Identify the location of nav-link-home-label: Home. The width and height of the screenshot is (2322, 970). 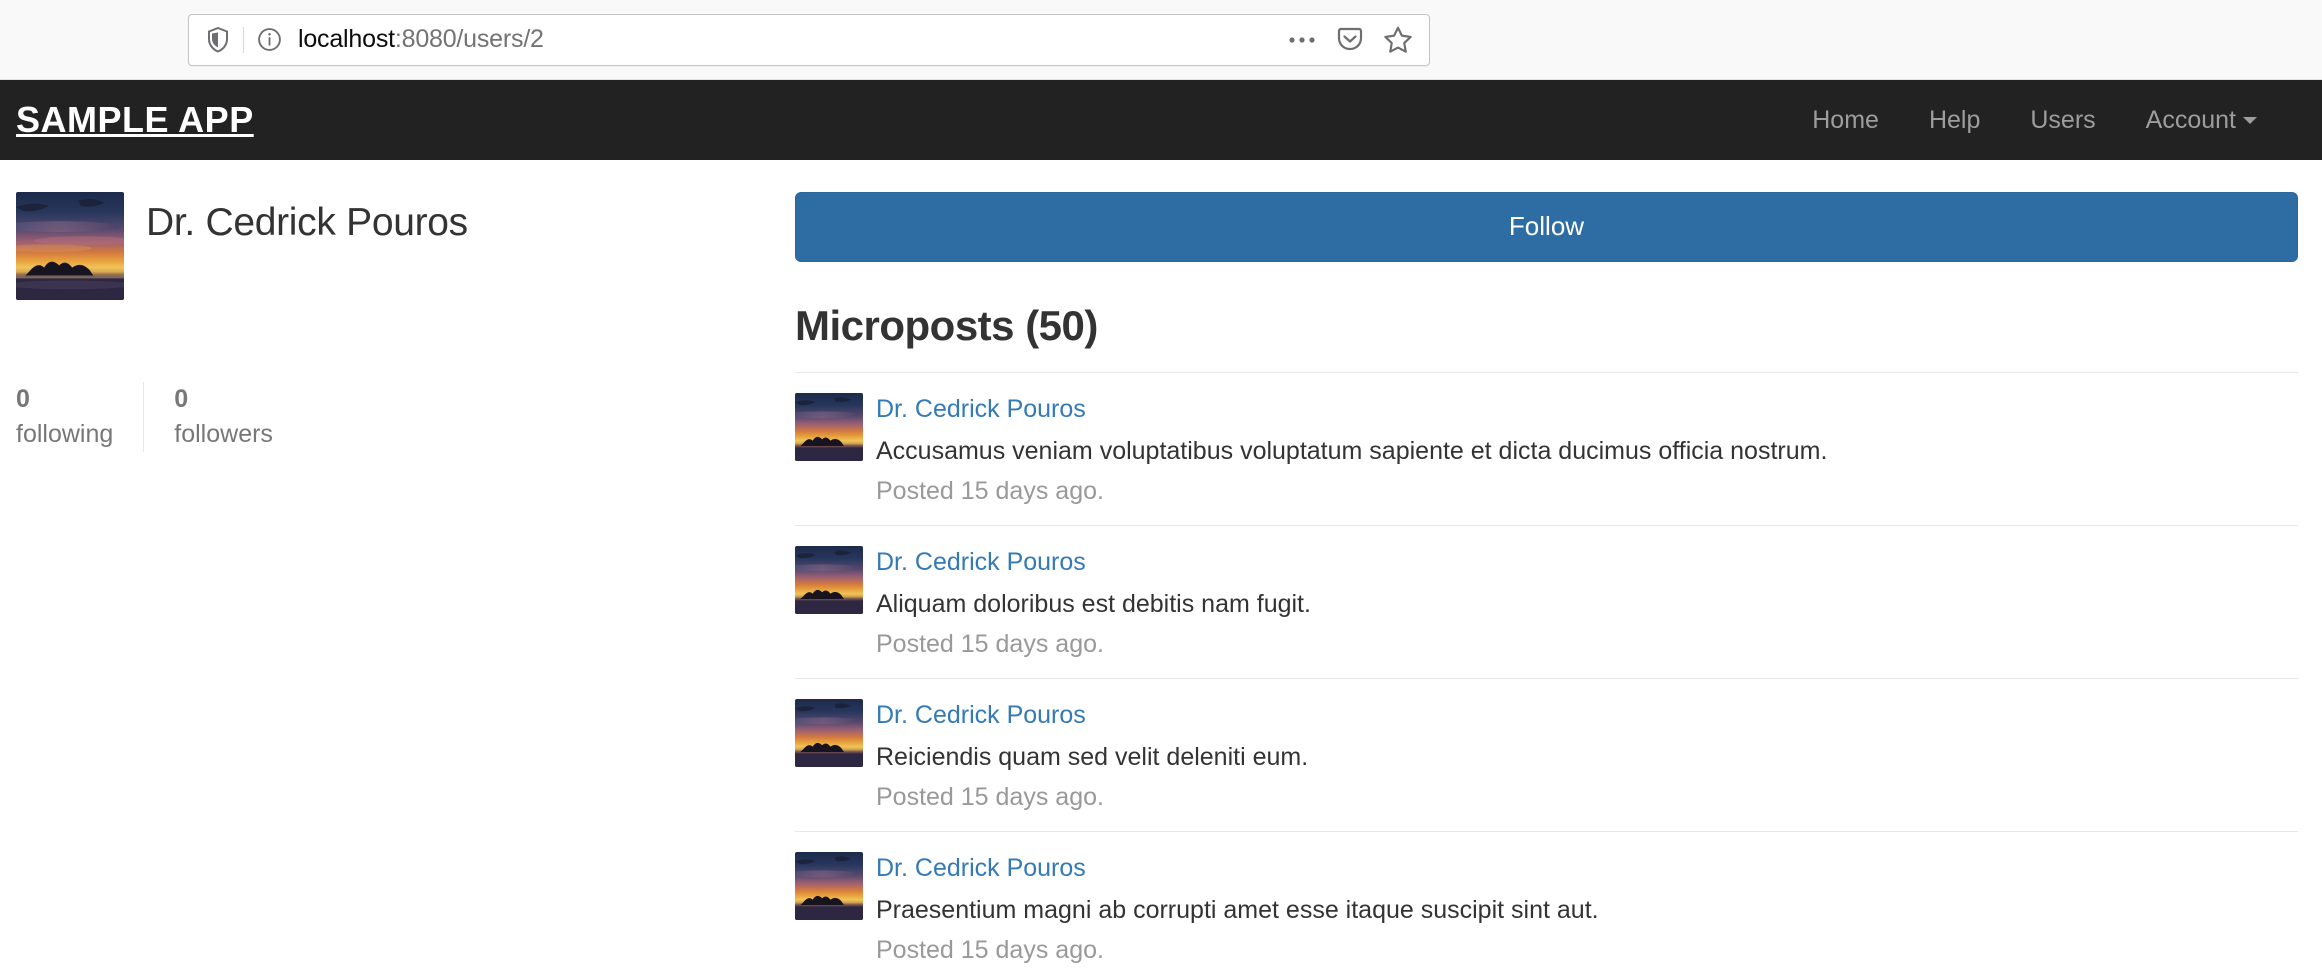
(1845, 119).